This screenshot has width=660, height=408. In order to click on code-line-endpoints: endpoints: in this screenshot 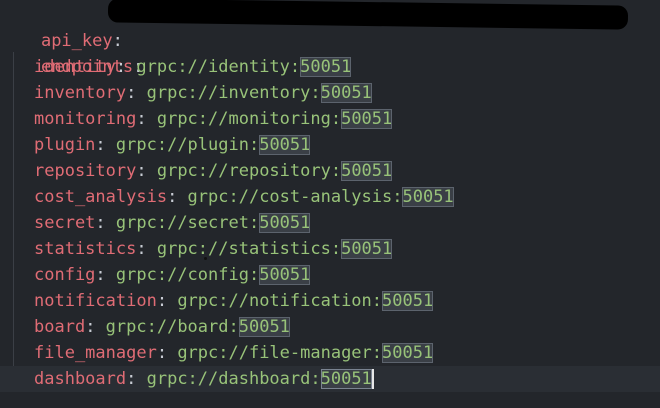, I will do `click(330, 52)`.